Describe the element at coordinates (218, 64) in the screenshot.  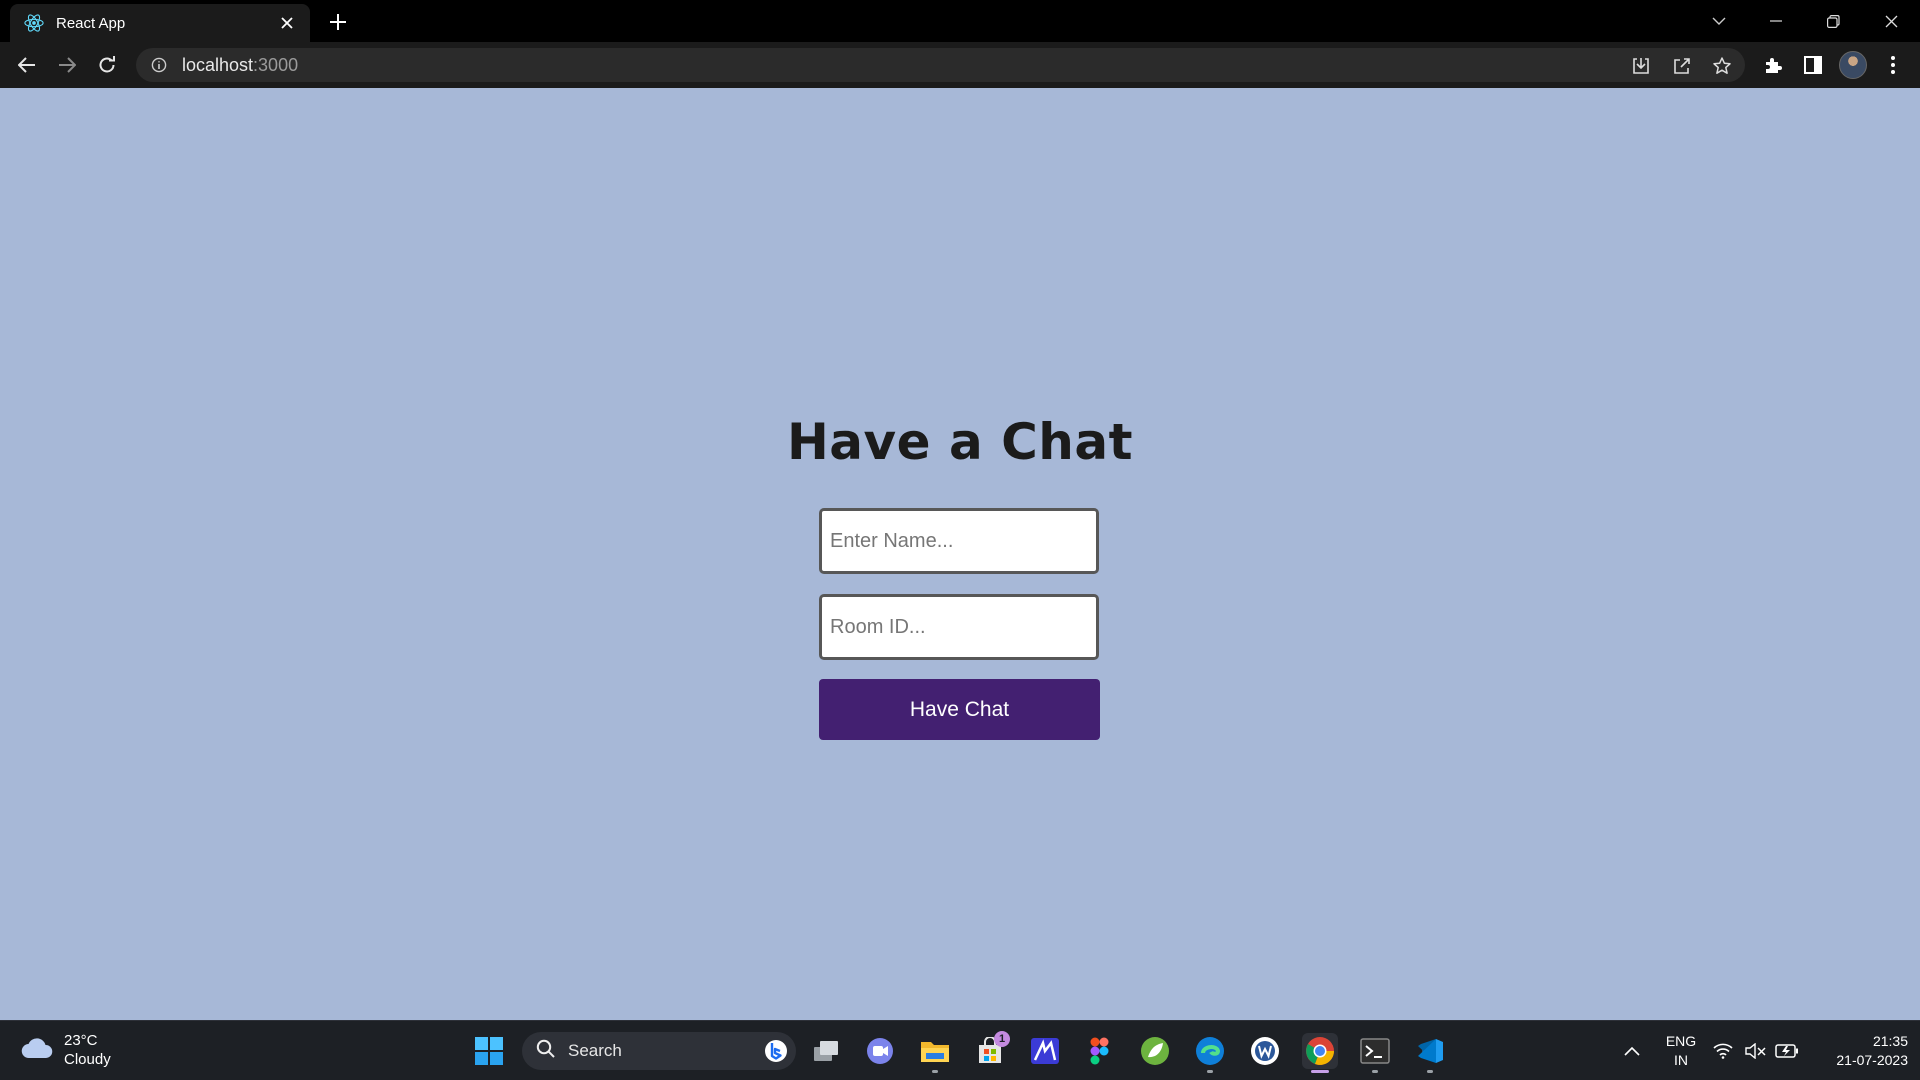
I see `url-host: localhost` at that location.